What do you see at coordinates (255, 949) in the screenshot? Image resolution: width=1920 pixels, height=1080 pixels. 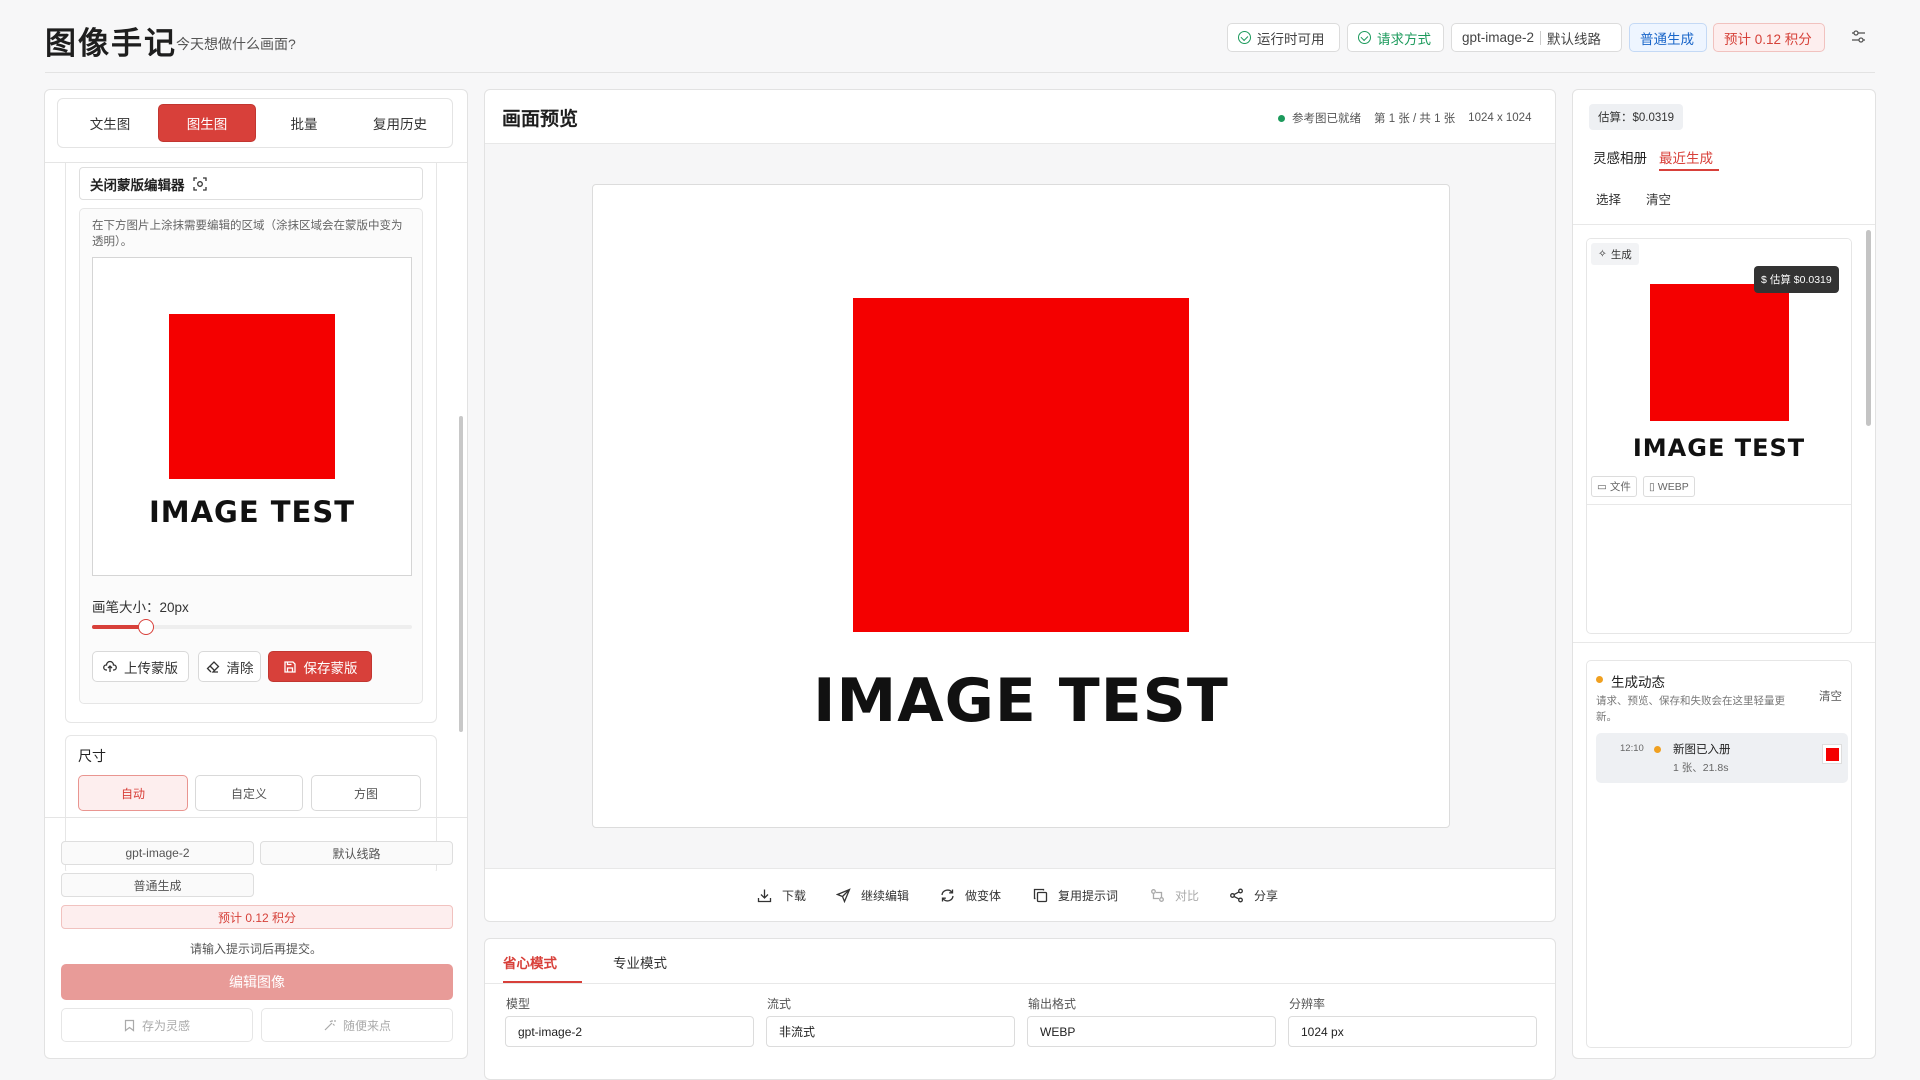 I see `prompt-hint: 请输入提示词后再提交。` at bounding box center [255, 949].